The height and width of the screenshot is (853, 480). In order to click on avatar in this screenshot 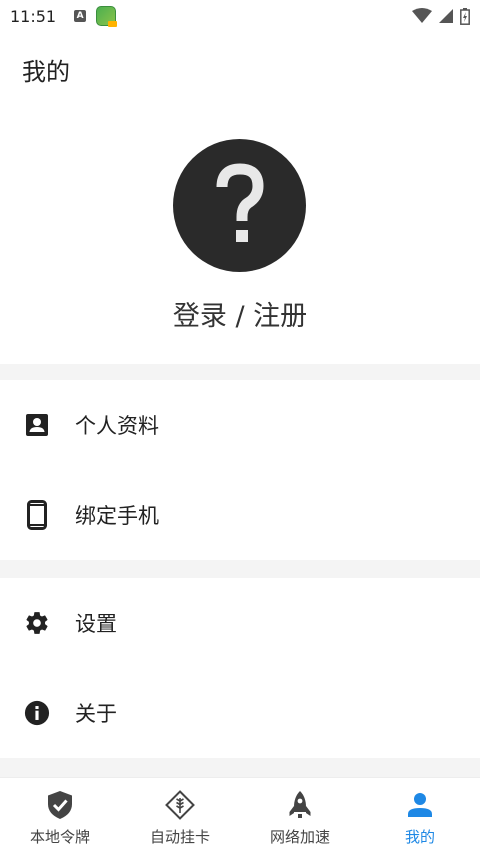, I will do `click(239, 205)`.